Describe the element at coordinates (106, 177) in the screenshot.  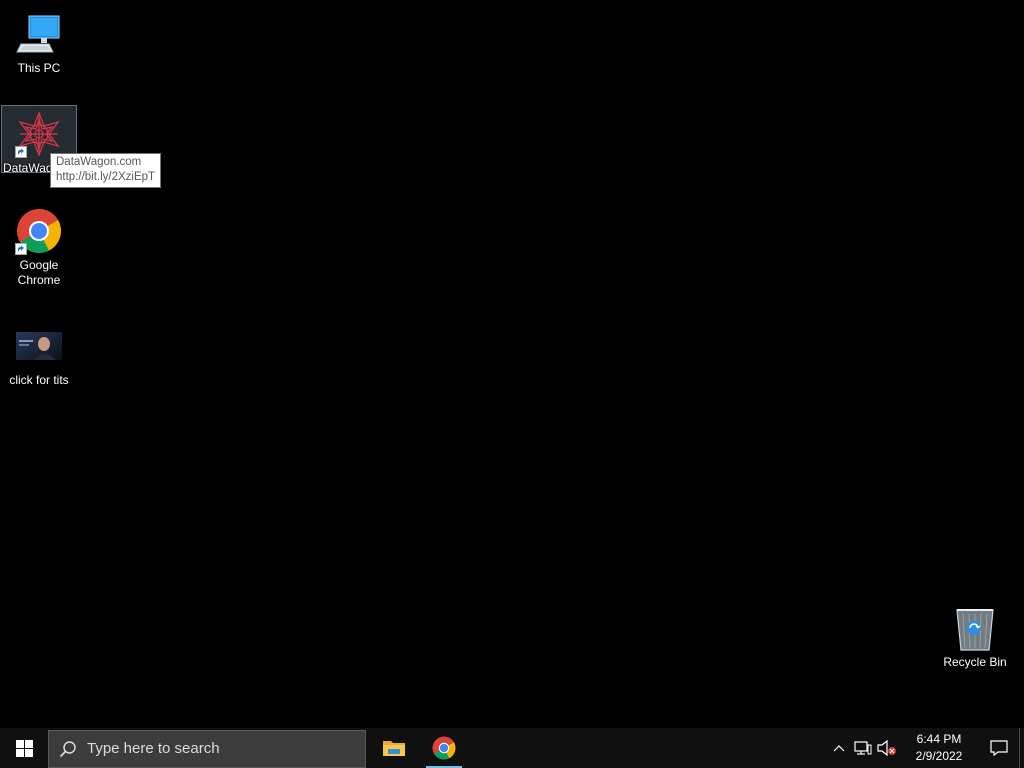
I see `tooltip-url: http://bit.ly/2XziEpT` at that location.